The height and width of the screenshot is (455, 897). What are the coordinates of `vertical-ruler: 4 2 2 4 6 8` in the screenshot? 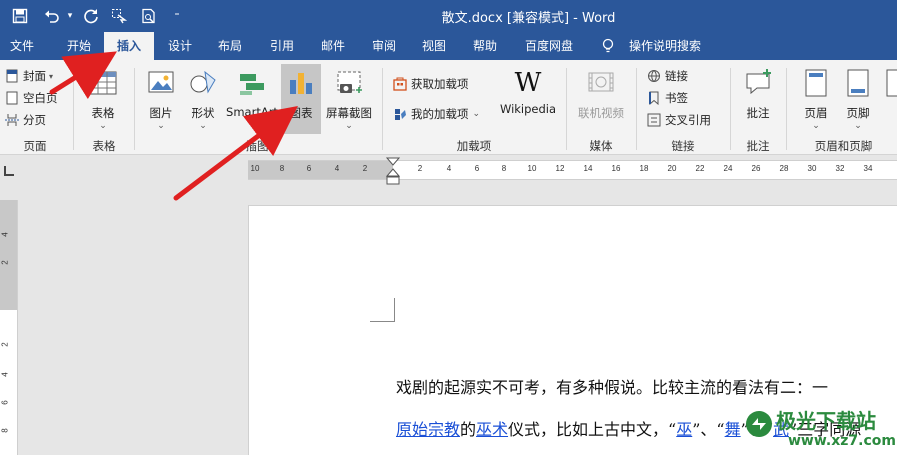 It's located at (9, 327).